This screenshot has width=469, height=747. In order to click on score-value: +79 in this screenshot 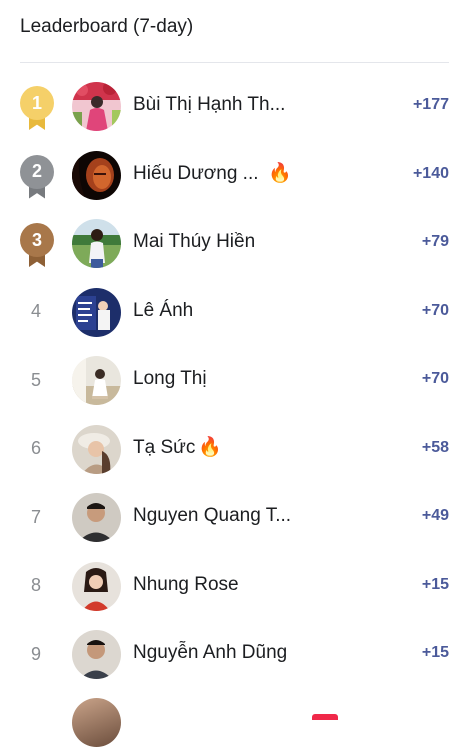, I will do `click(435, 241)`.